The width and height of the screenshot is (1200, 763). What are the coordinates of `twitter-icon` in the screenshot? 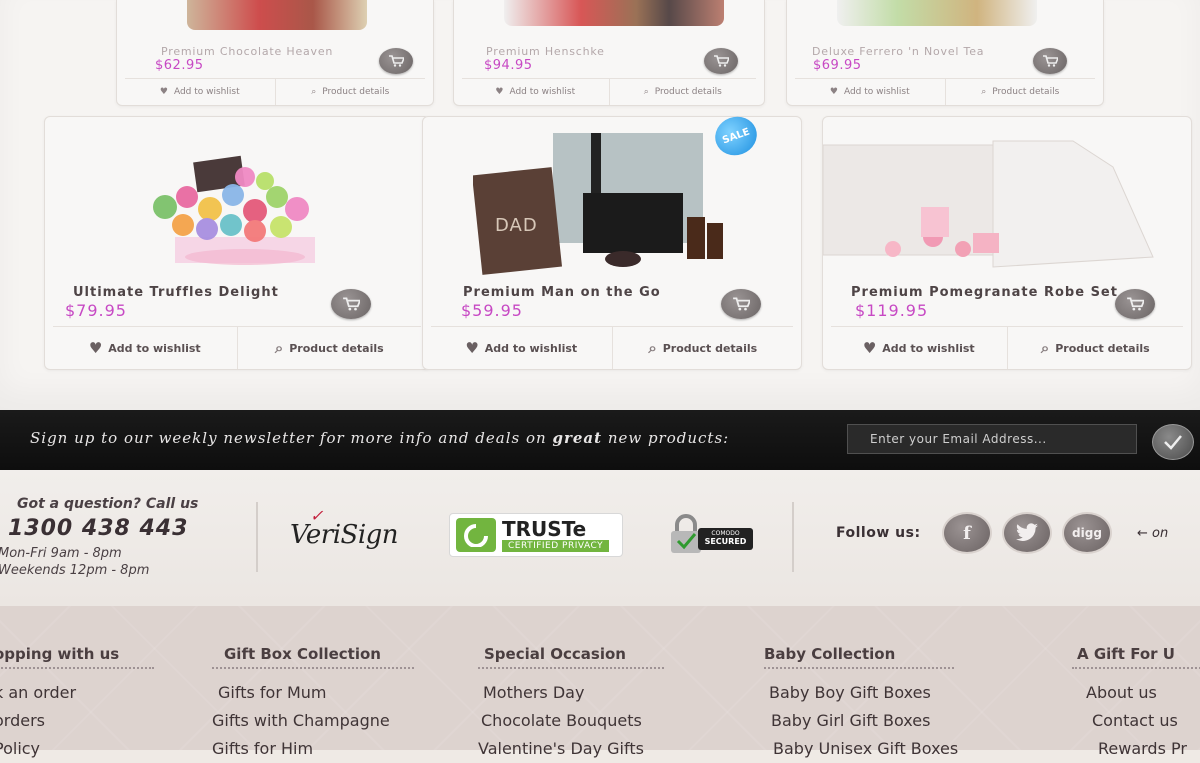 It's located at (1027, 532).